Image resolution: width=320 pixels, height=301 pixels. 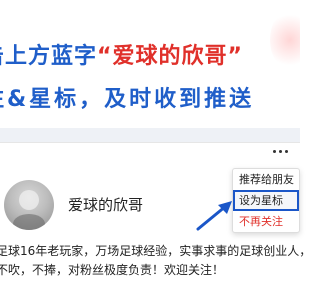 What do you see at coordinates (106, 205) in the screenshot?
I see `profile-name: 爱球的欣哥` at bounding box center [106, 205].